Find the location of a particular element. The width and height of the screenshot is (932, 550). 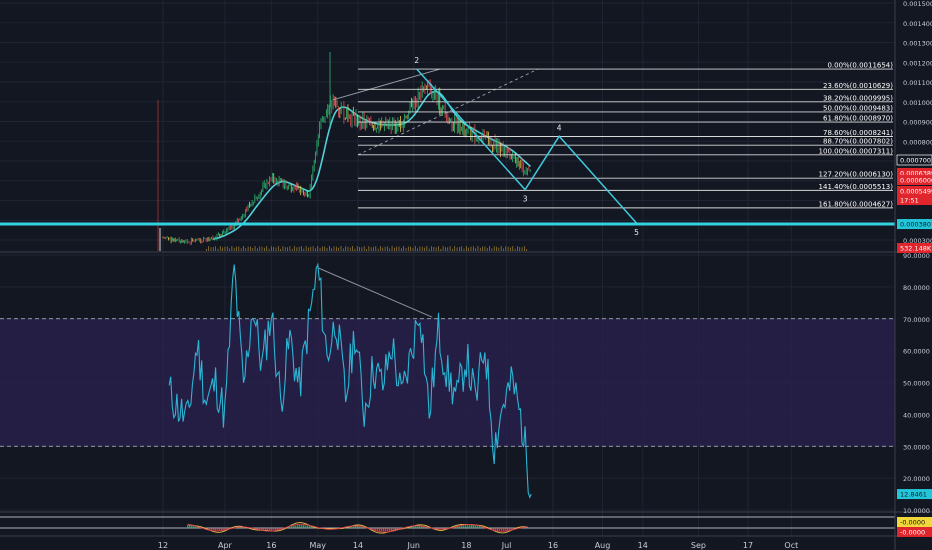

fib-level-label: 161.80%(0.0004627) is located at coordinates (856, 204).